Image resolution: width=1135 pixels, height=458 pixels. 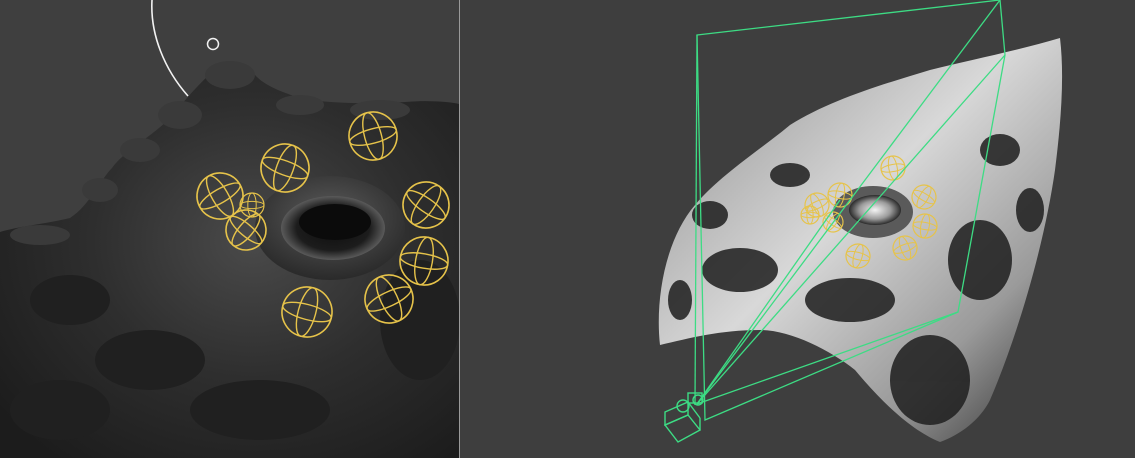 What do you see at coordinates (213, 44) in the screenshot?
I see `light-target-icon` at bounding box center [213, 44].